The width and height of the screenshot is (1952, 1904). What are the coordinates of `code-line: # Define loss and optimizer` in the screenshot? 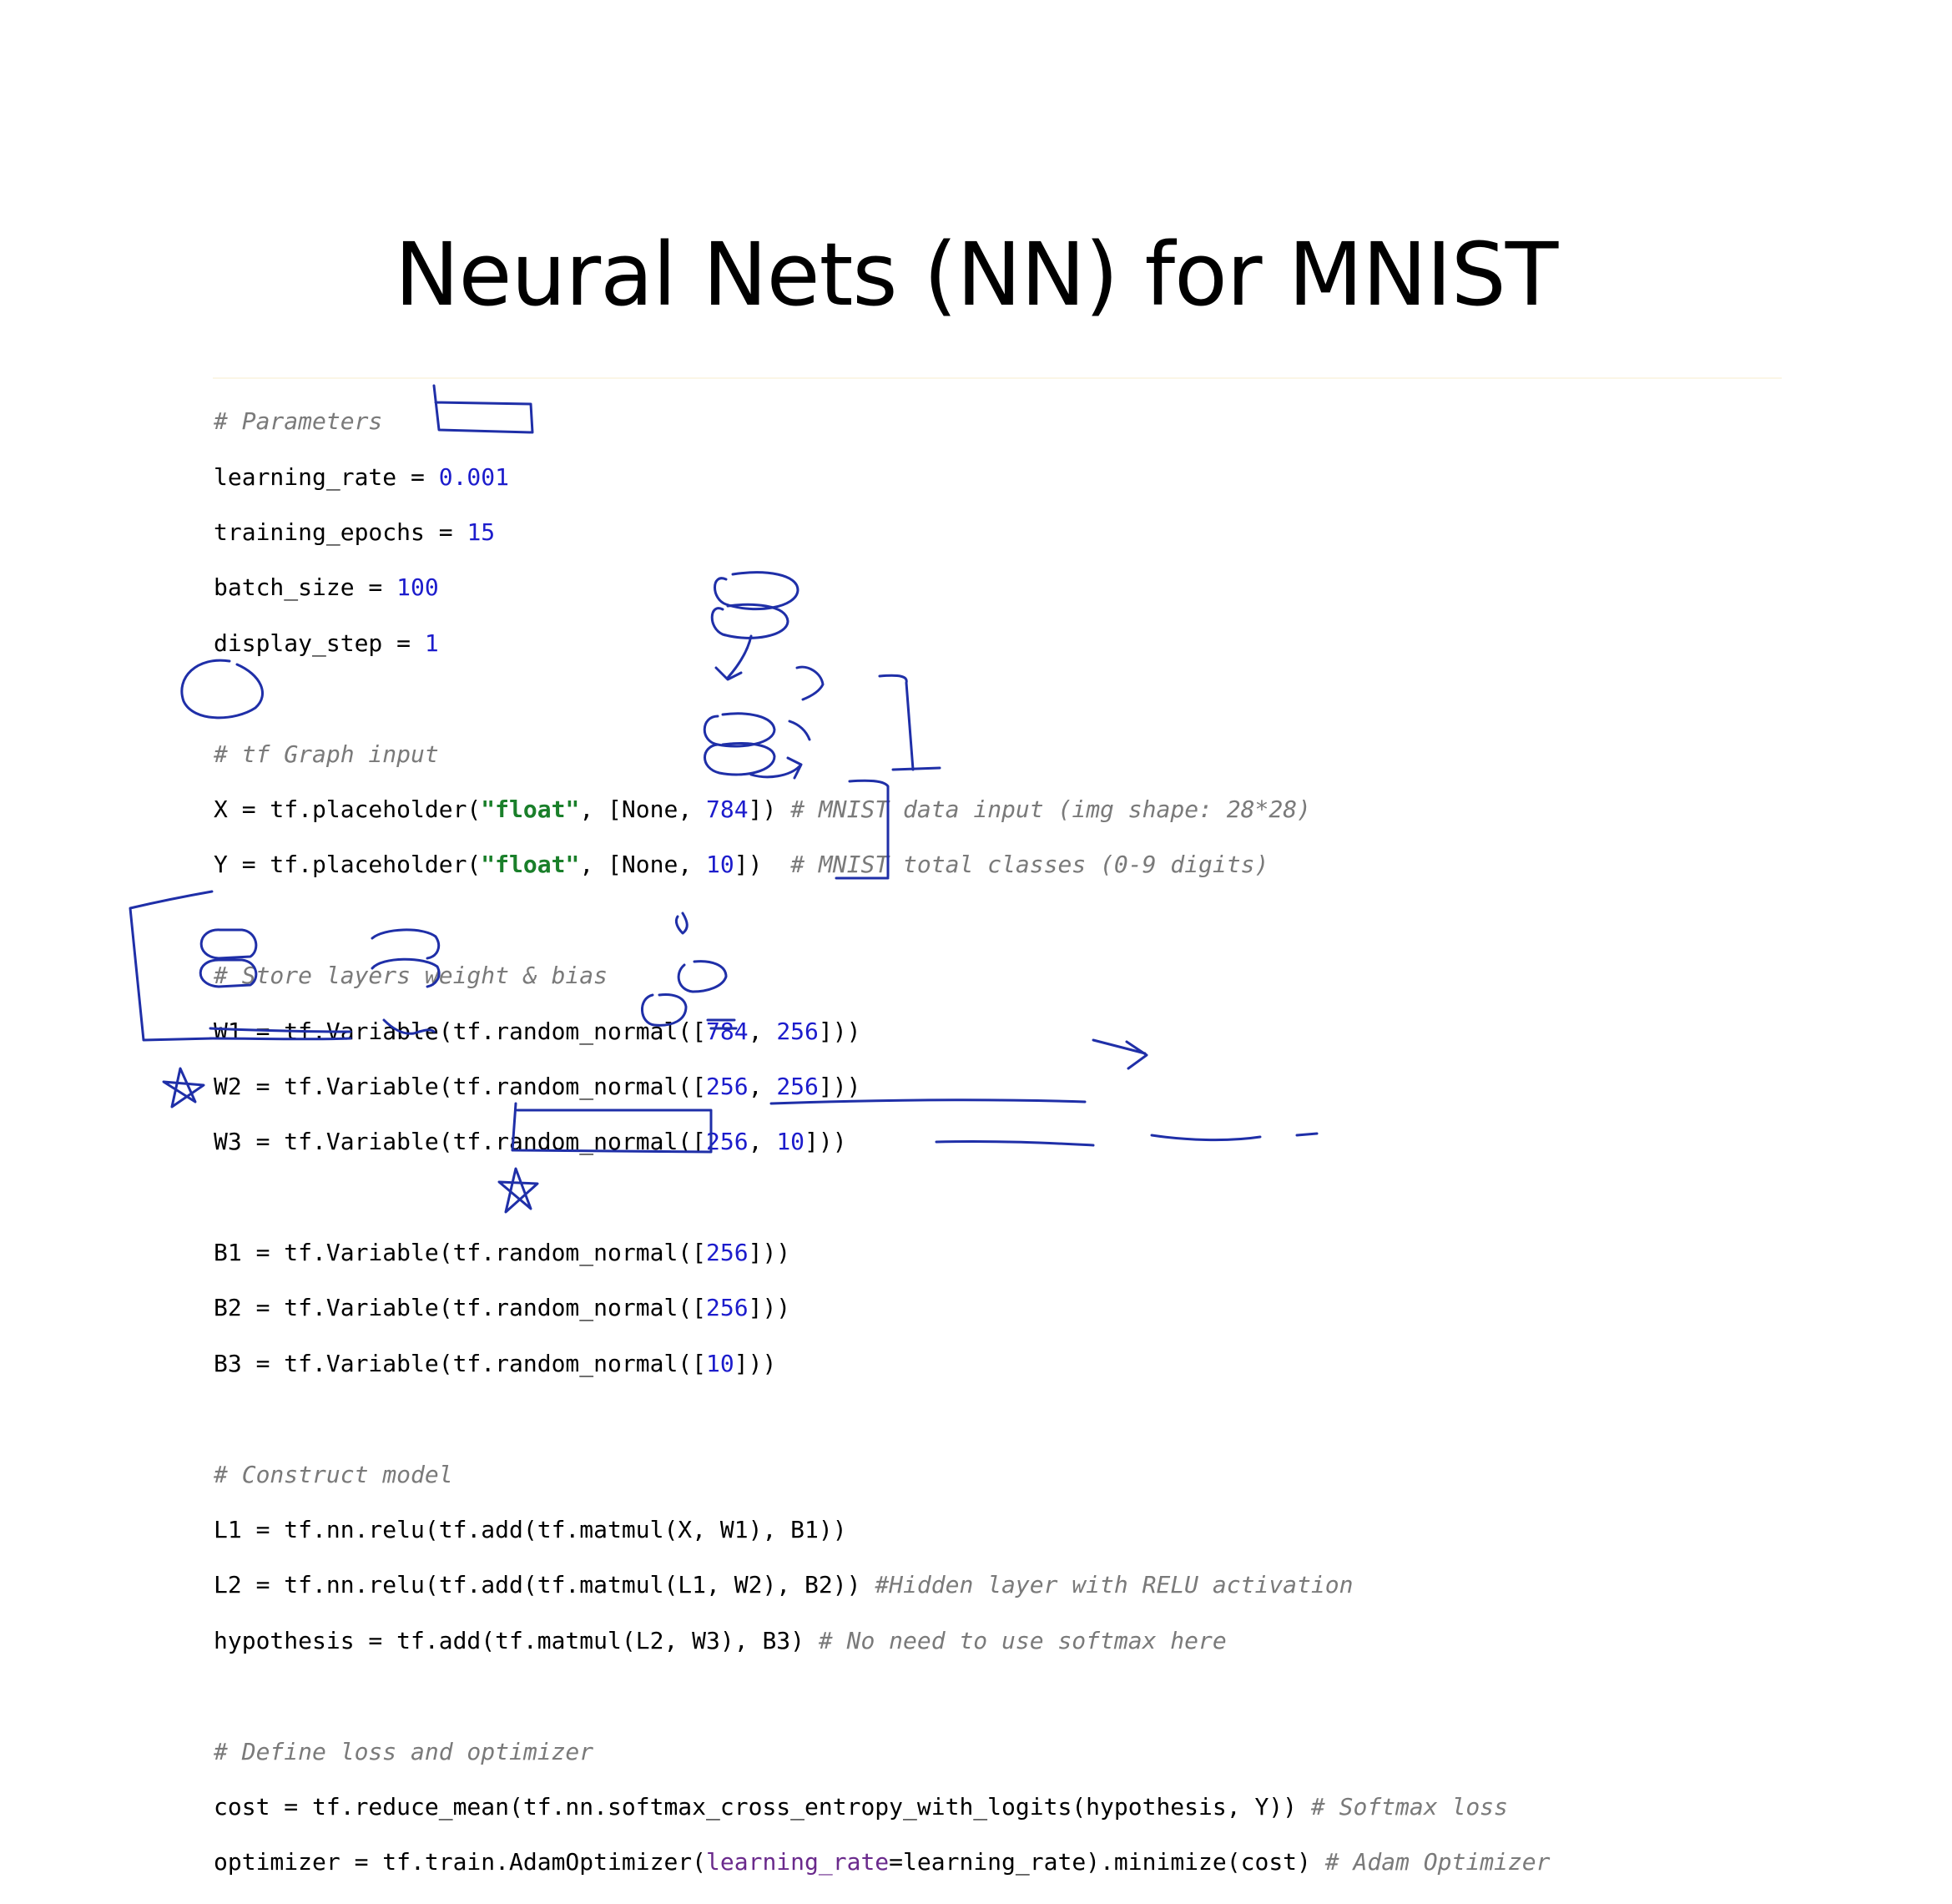 It's located at (1006, 1751).